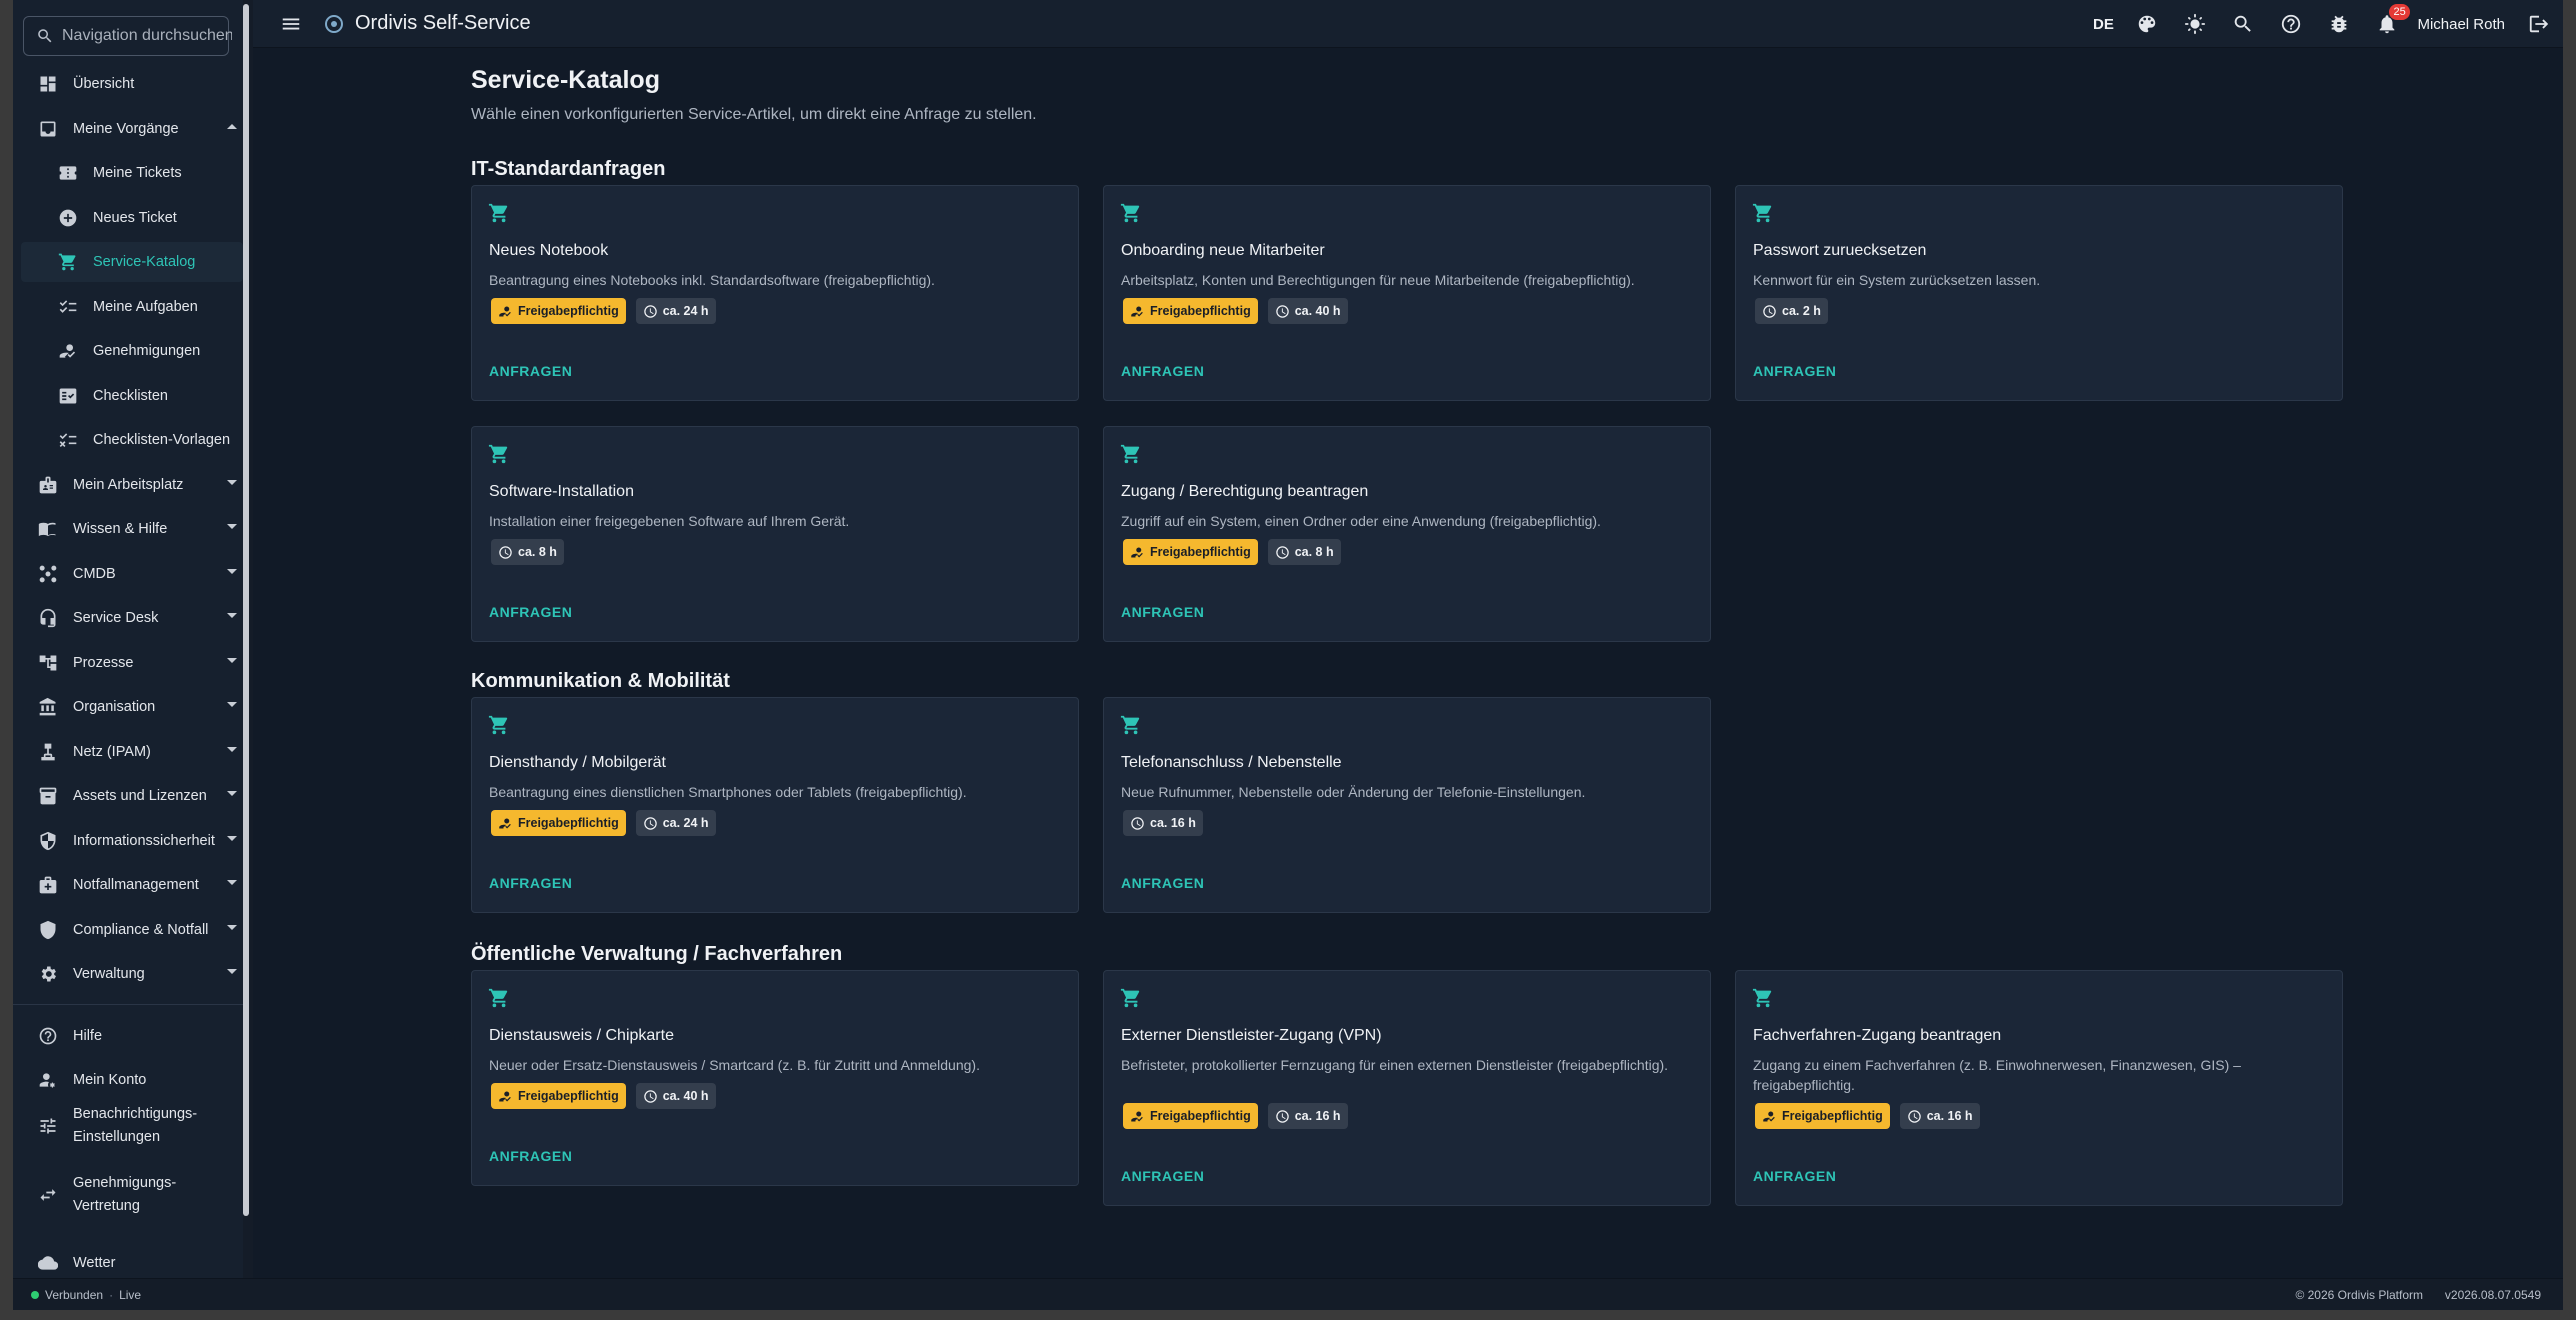 The height and width of the screenshot is (1320, 2576). What do you see at coordinates (162, 440) in the screenshot?
I see `sidebar-item-label: Checklisten-Vorlagen` at bounding box center [162, 440].